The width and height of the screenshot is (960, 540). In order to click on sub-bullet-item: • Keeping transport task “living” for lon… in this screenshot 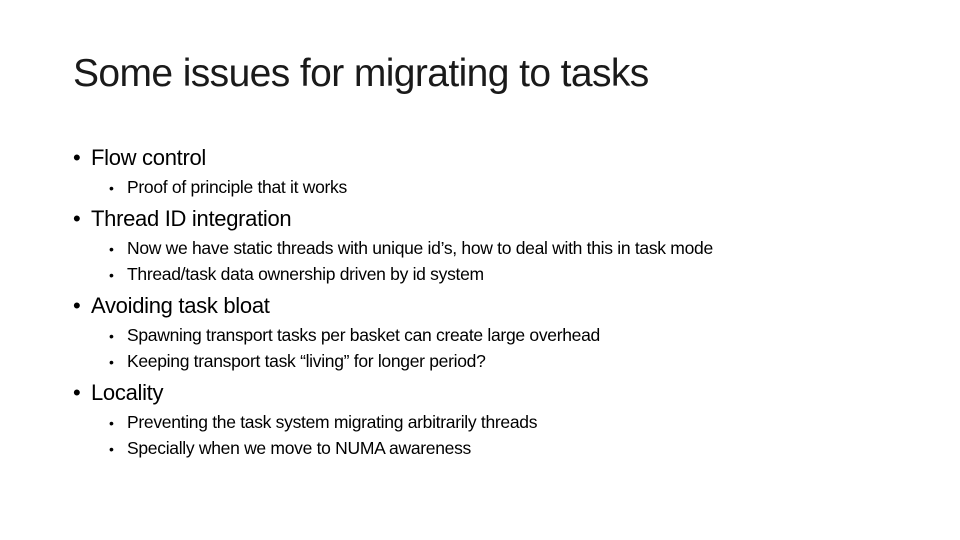, I will do `click(297, 361)`.